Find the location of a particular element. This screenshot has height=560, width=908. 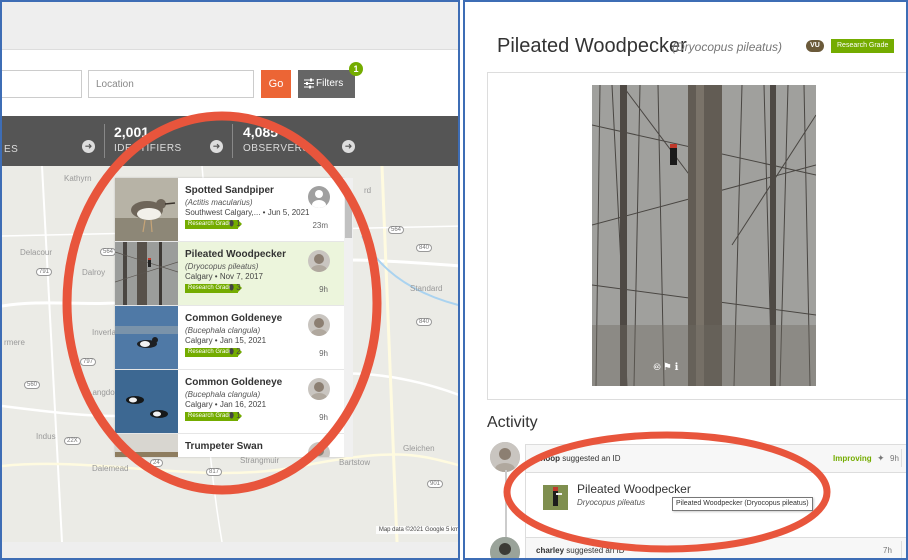

observation-place-date: Calgary • Jan 15, 2021 is located at coordinates (226, 340).